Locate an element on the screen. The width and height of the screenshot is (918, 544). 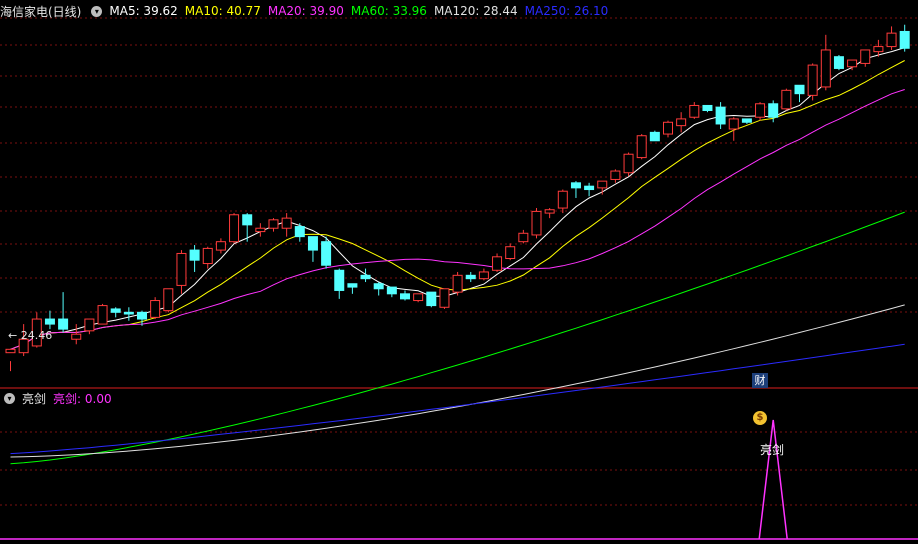
indicator-value: 亮剑: 0.00 is located at coordinates (82, 398).